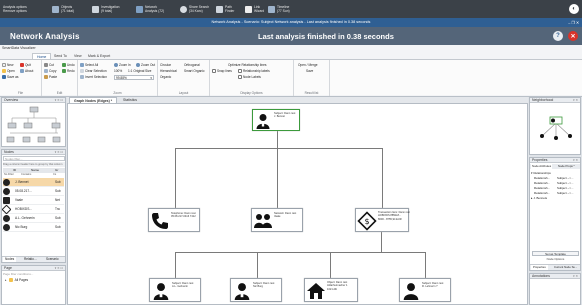  What do you see at coordinates (175, 290) in the screenshot?
I see `graph-node-child-1: Subject: Dann rest A.L. Gehnerin` at bounding box center [175, 290].